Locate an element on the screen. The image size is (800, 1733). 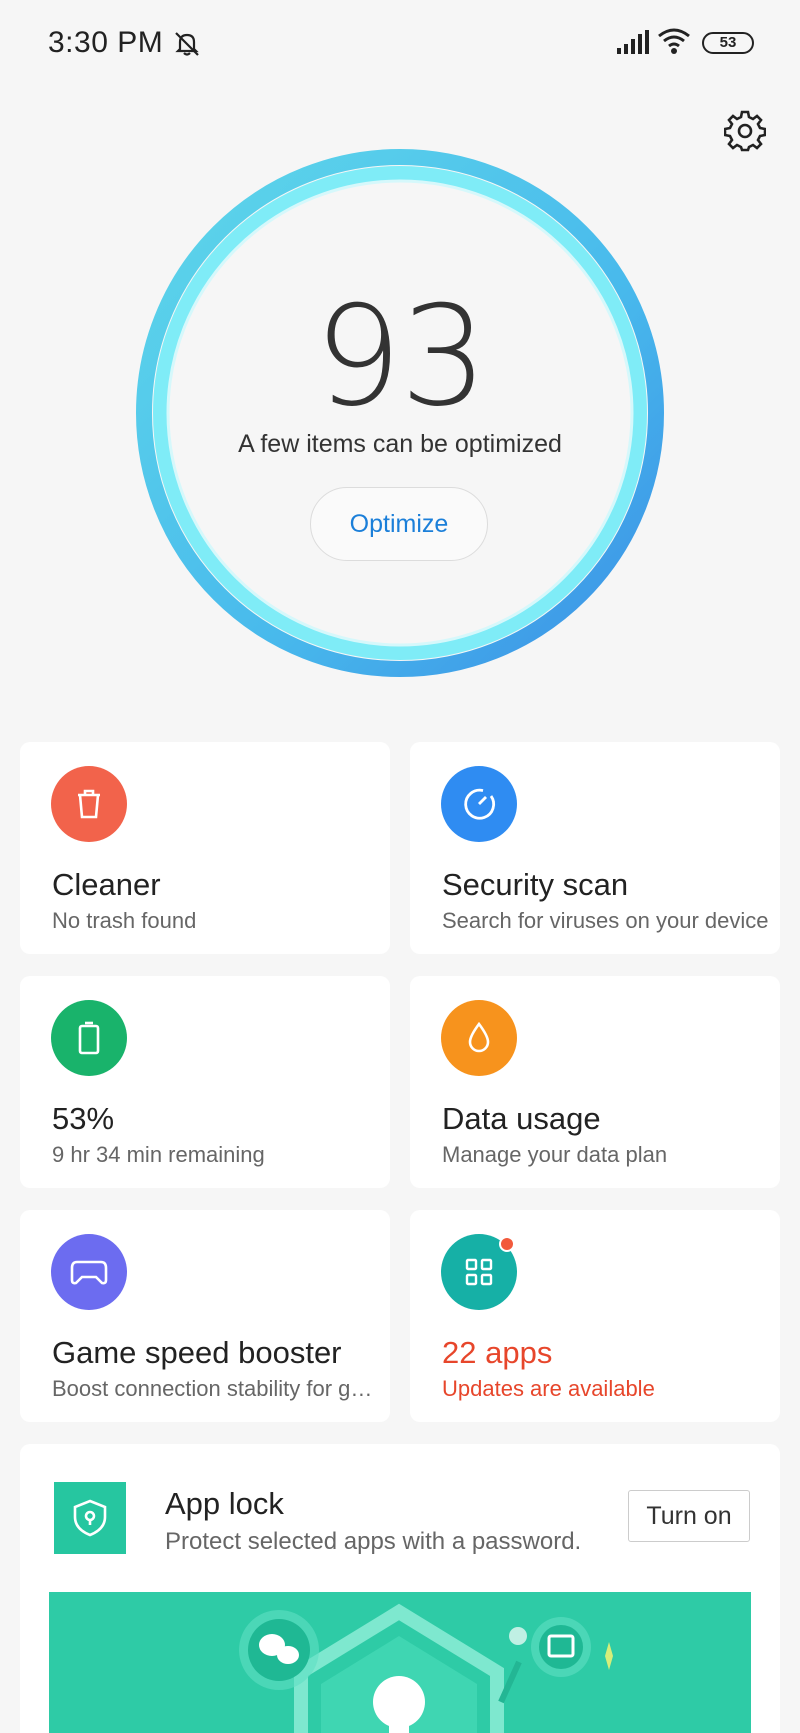
card-subtitle: Manage your data plan is located at coordinates (555, 1154).